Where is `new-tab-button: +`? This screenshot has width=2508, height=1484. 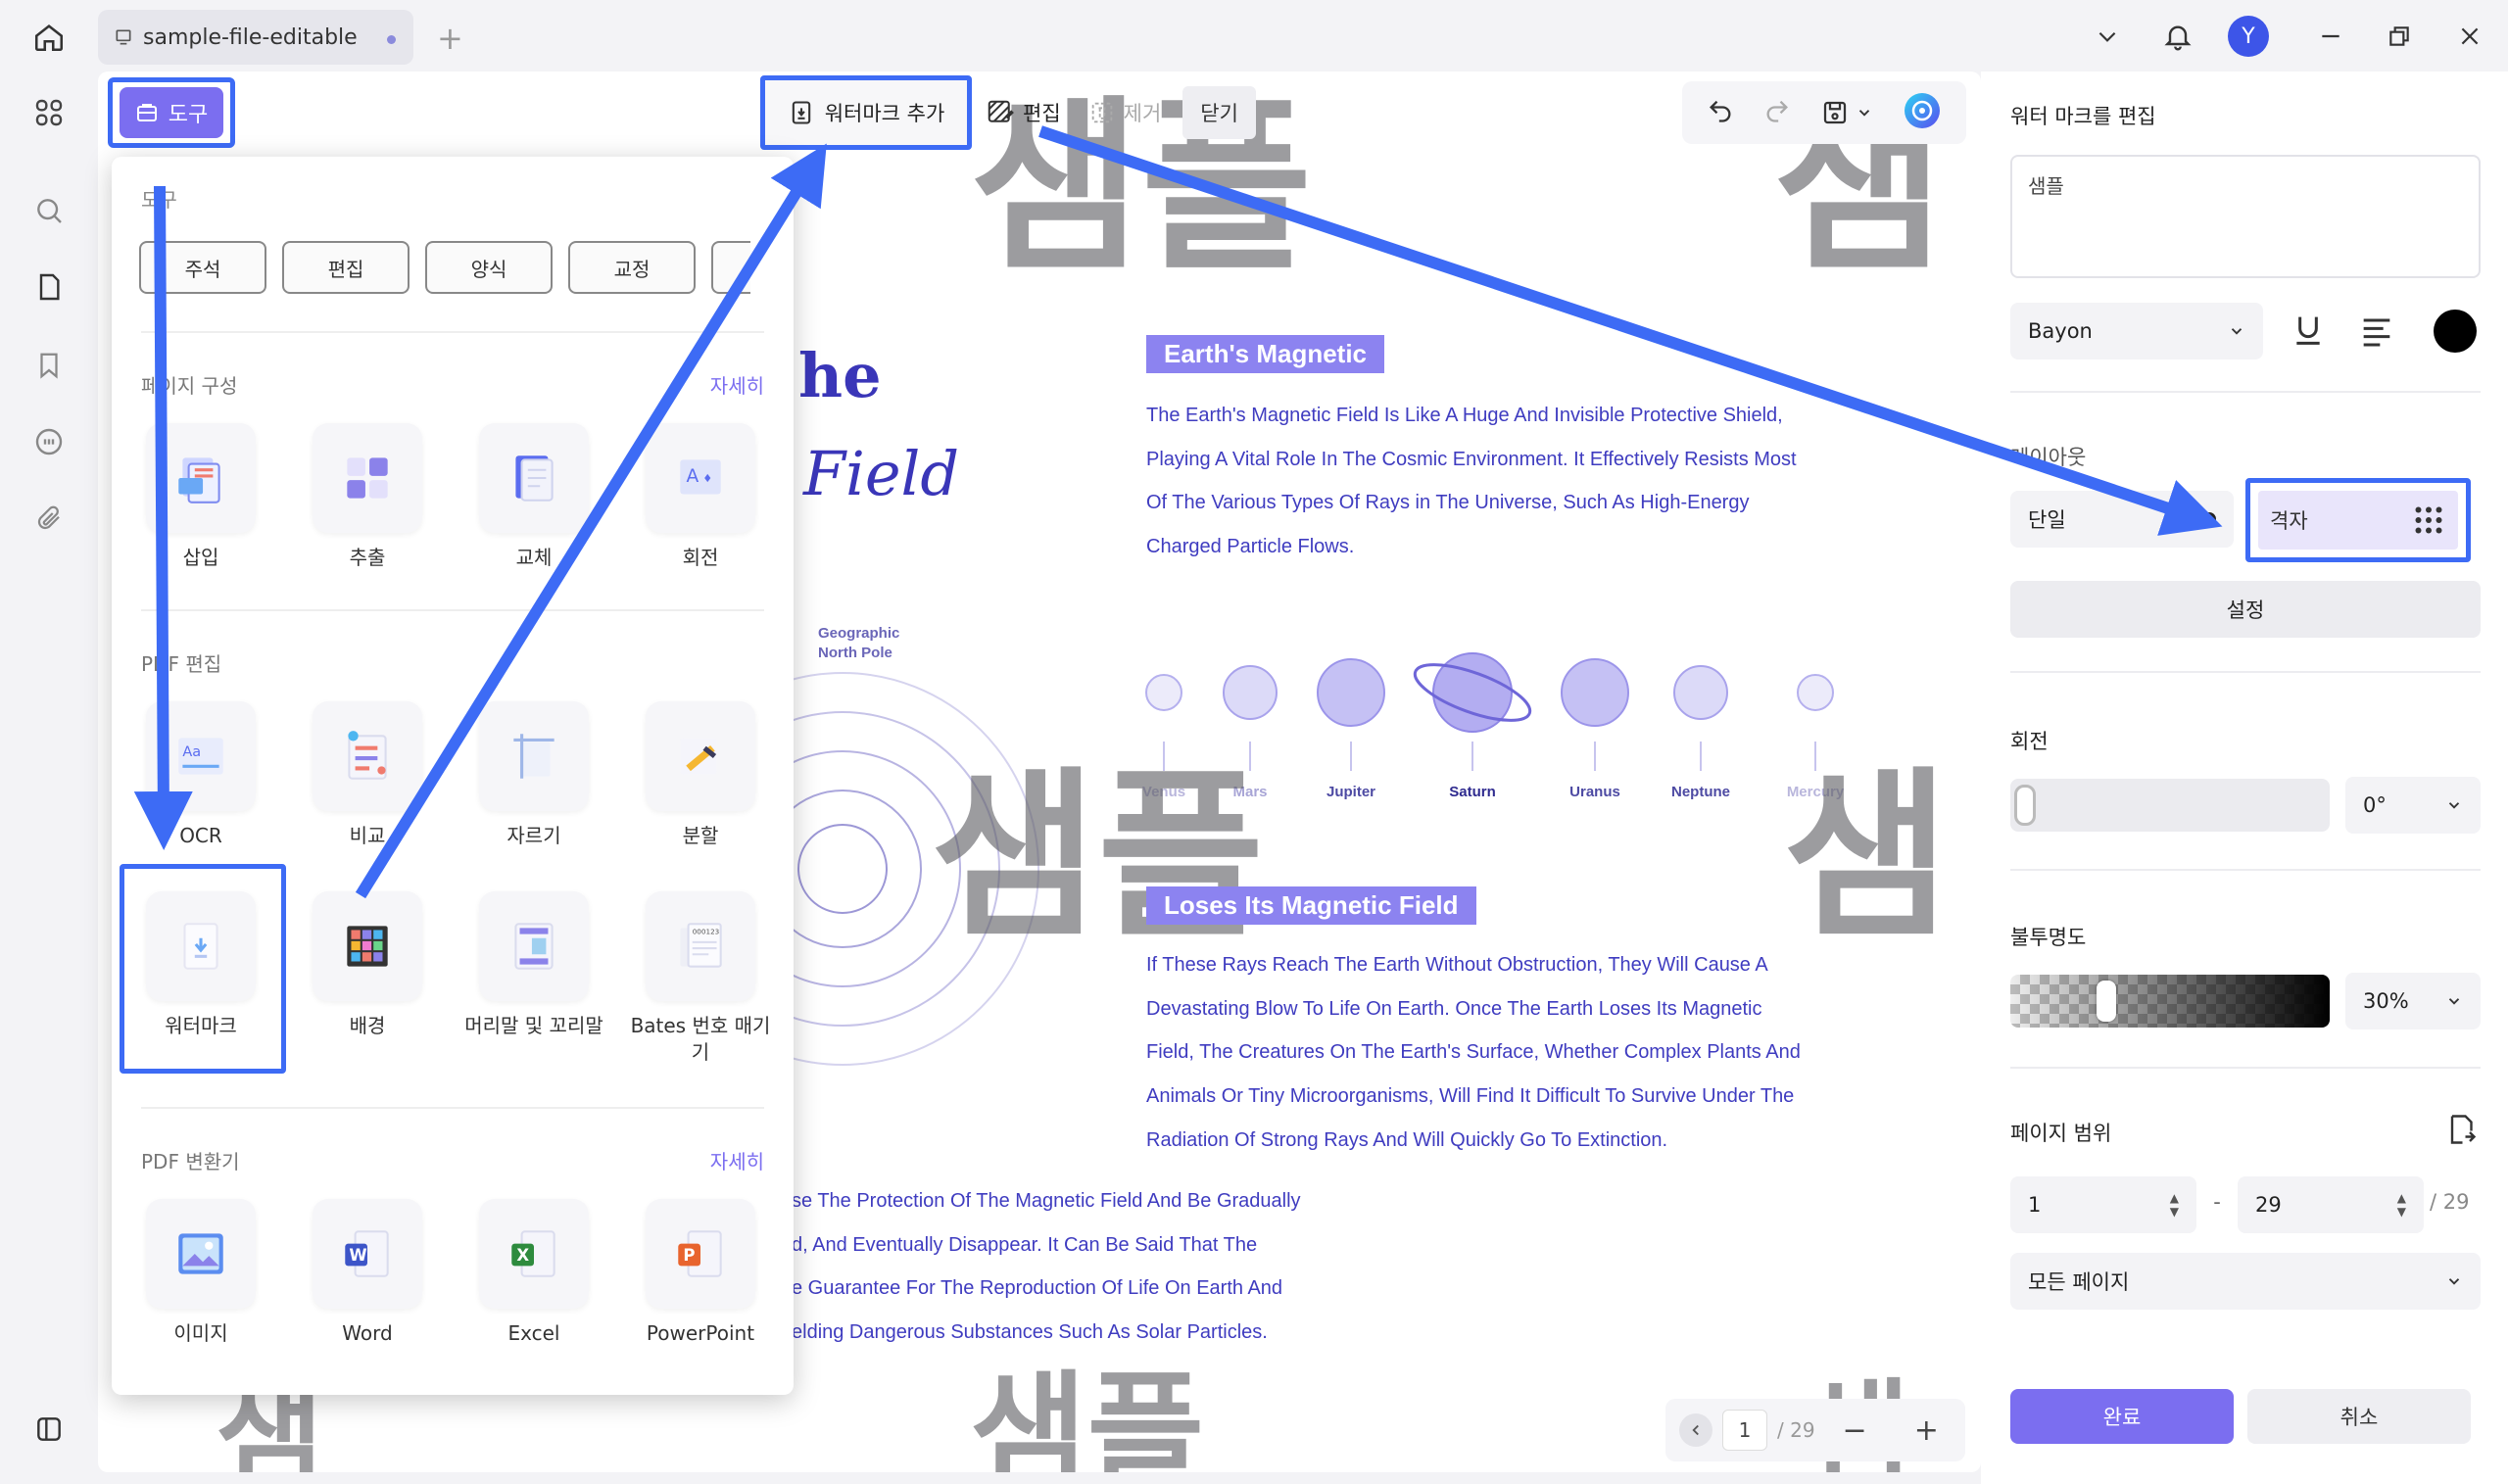
new-tab-button: + is located at coordinates (450, 38).